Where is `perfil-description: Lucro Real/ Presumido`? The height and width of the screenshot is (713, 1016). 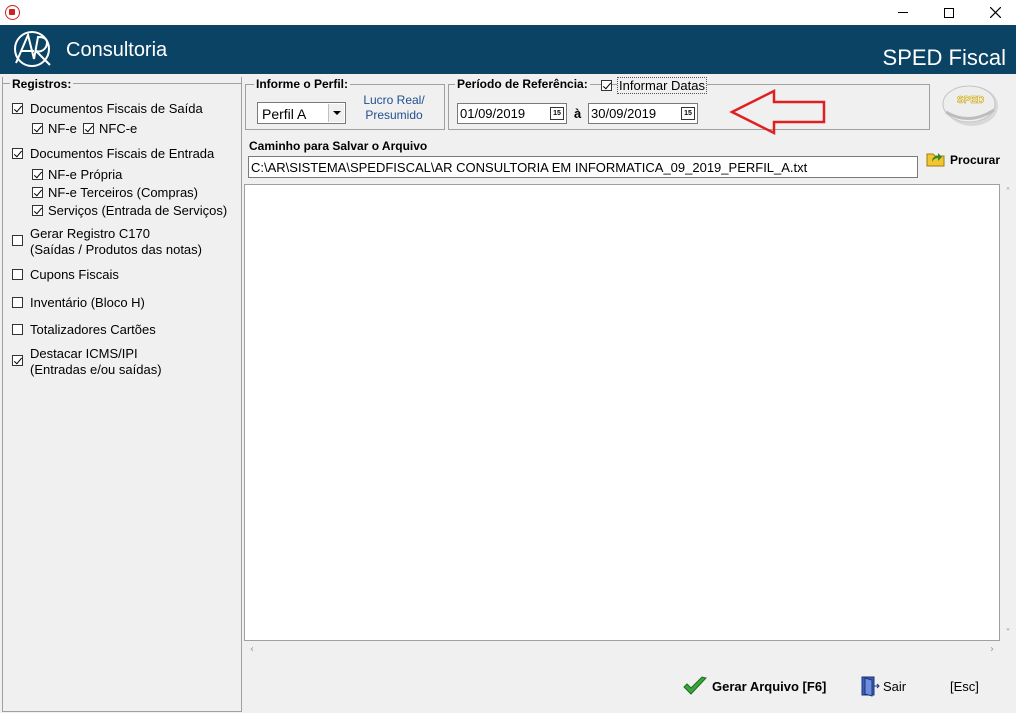
perfil-description: Lucro Real/ Presumido is located at coordinates (394, 108).